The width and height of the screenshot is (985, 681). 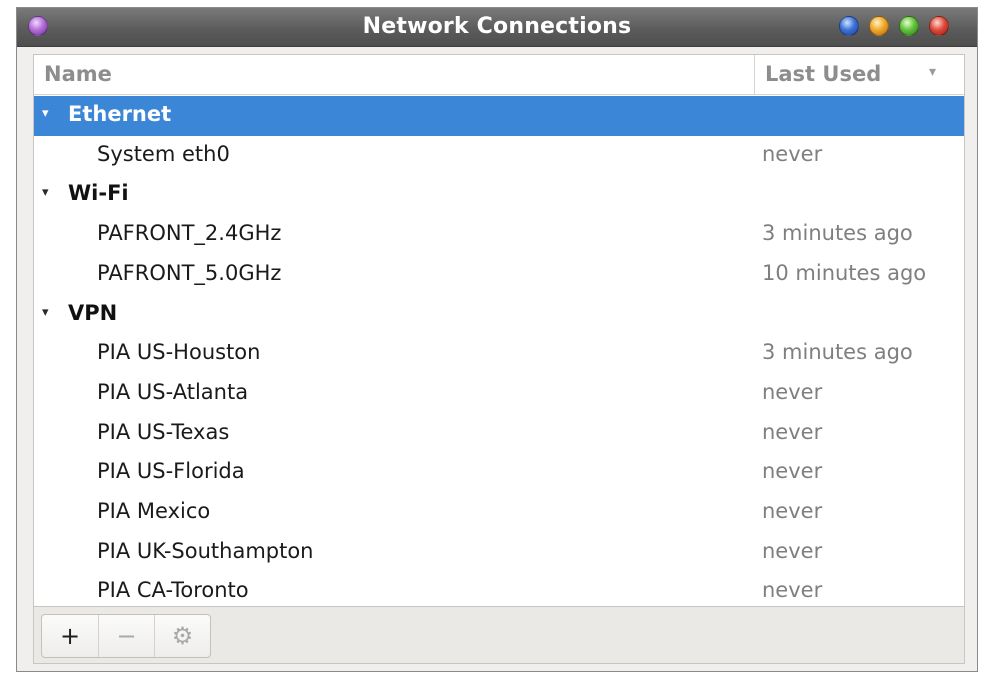 I want to click on connection-row: PIA US-Atlanta never, so click(x=499, y=394).